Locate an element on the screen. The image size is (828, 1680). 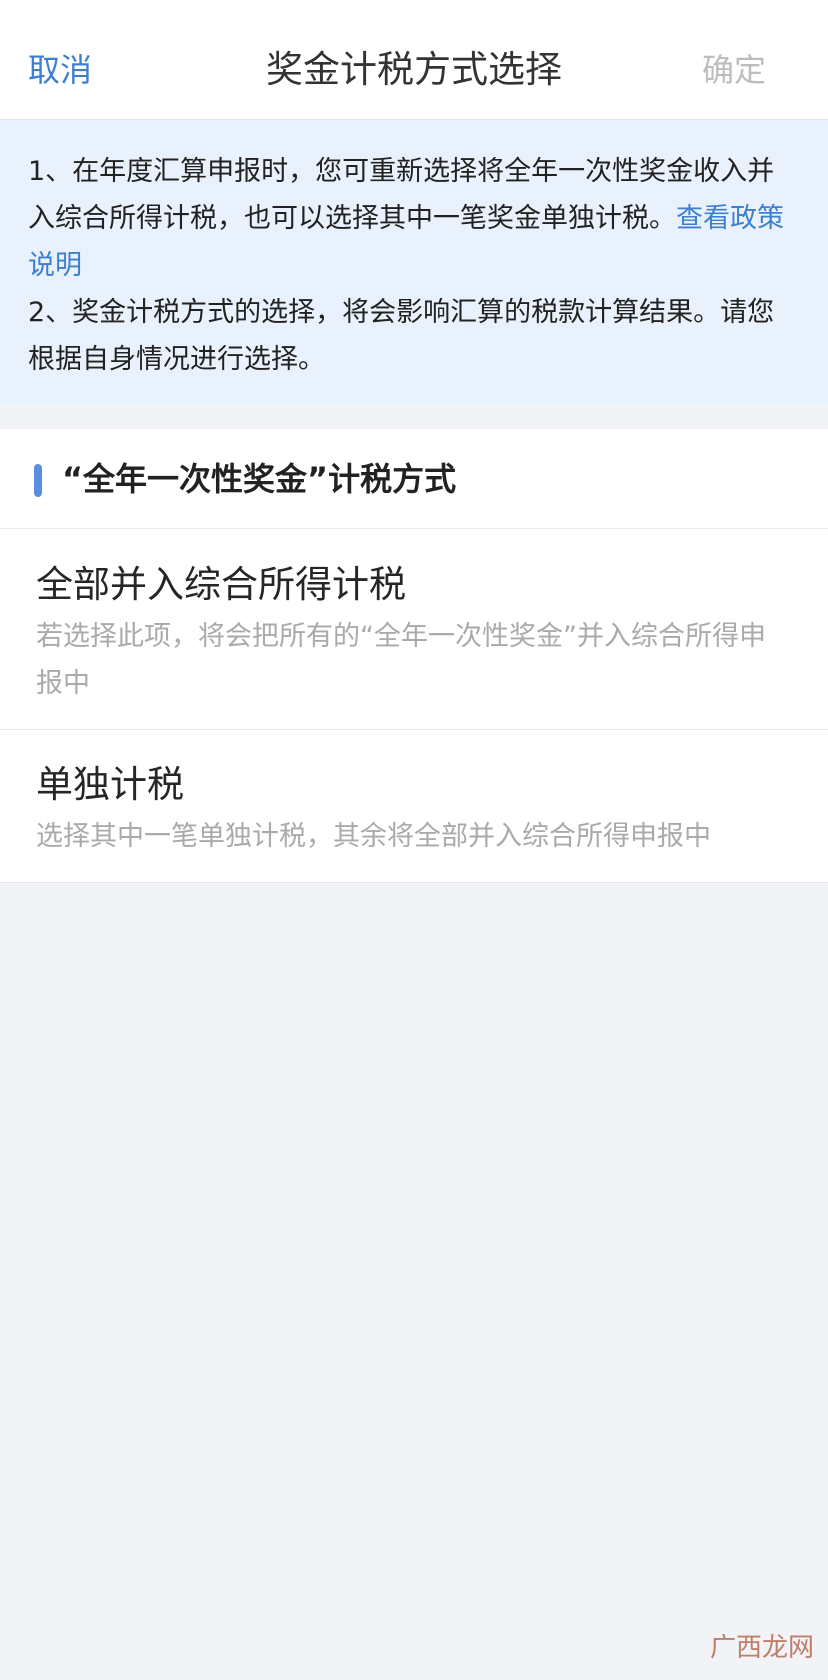
navigation-bar: 取消 奖金计税方式选择 确定 is located at coordinates (414, 60).